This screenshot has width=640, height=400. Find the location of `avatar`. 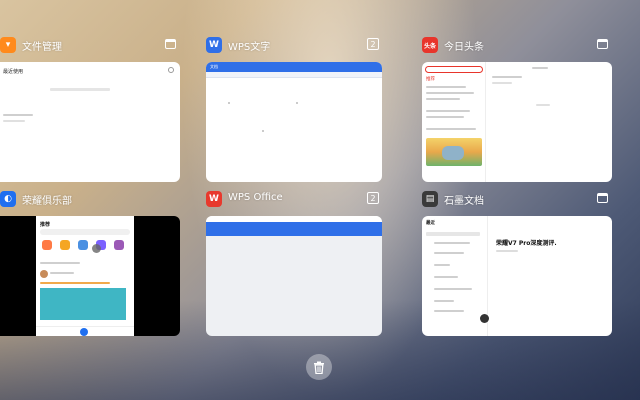

avatar is located at coordinates (44, 274).